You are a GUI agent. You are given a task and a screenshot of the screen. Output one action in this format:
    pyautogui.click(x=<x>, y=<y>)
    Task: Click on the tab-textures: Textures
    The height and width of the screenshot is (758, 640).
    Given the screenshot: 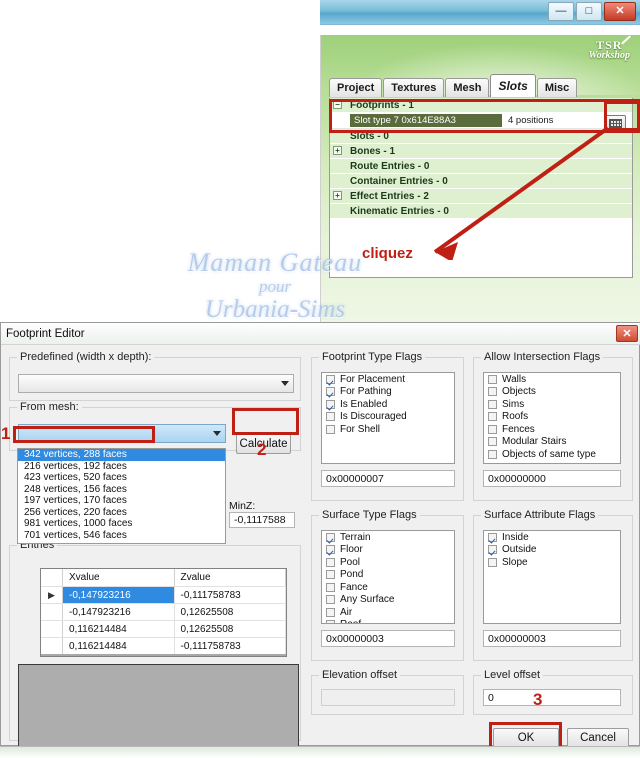 What is the action you would take?
    pyautogui.click(x=414, y=87)
    